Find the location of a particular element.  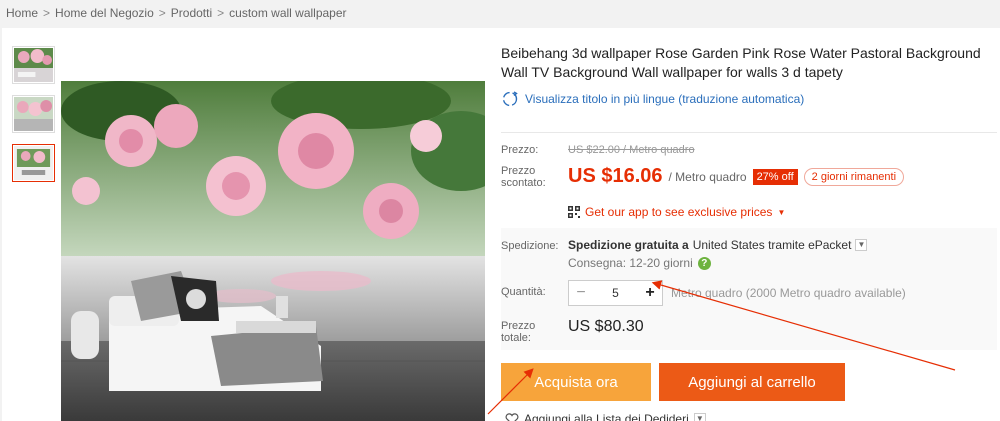

globe-refresh-icon is located at coordinates (510, 99).